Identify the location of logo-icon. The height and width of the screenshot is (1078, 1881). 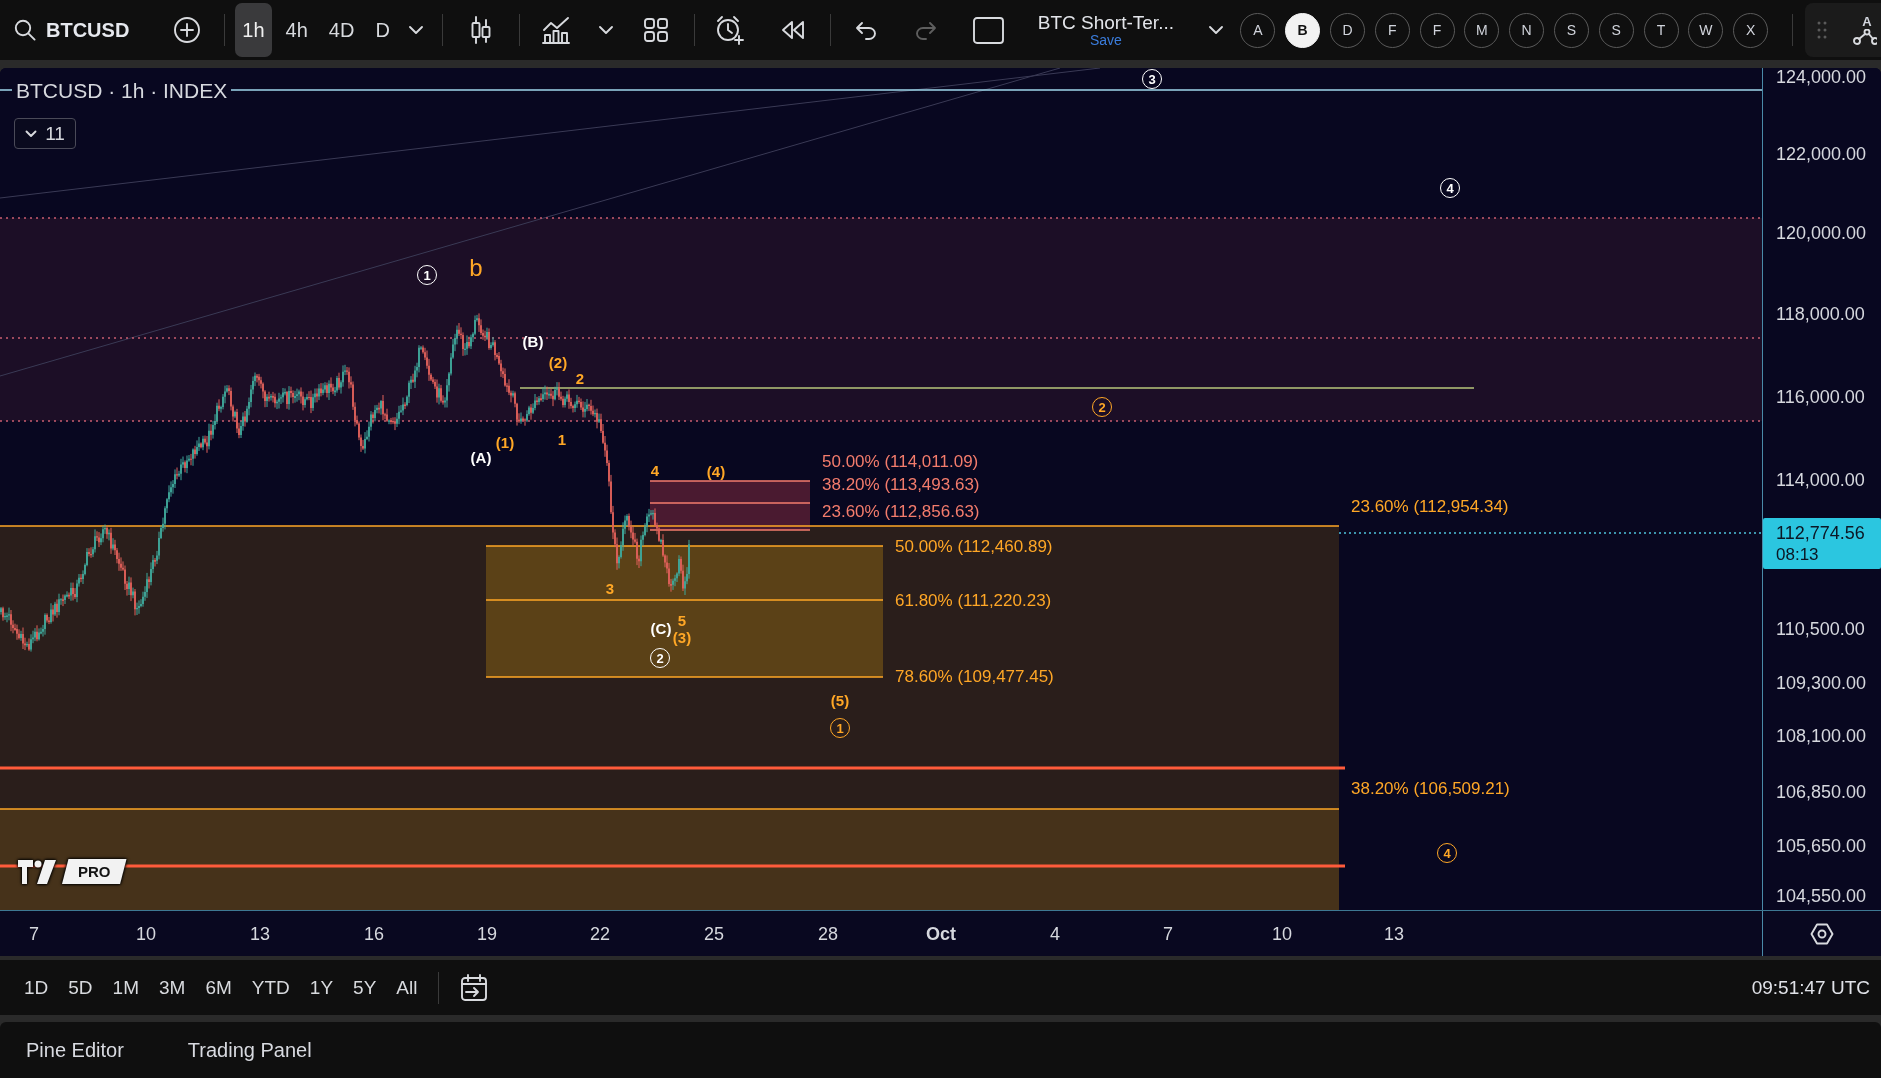
(37, 871).